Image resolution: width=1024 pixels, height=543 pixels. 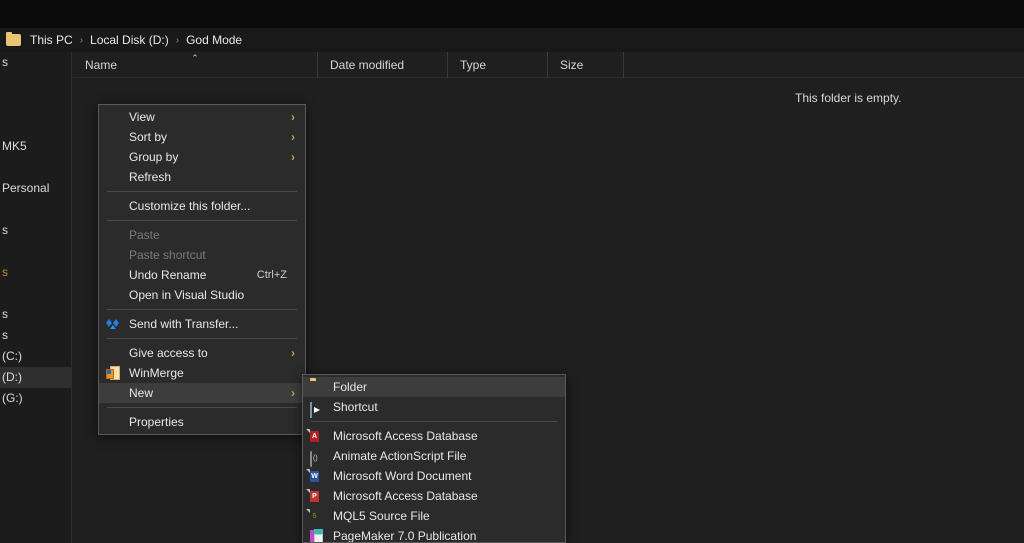 What do you see at coordinates (113, 373) in the screenshot?
I see `winmerge-icon` at bounding box center [113, 373].